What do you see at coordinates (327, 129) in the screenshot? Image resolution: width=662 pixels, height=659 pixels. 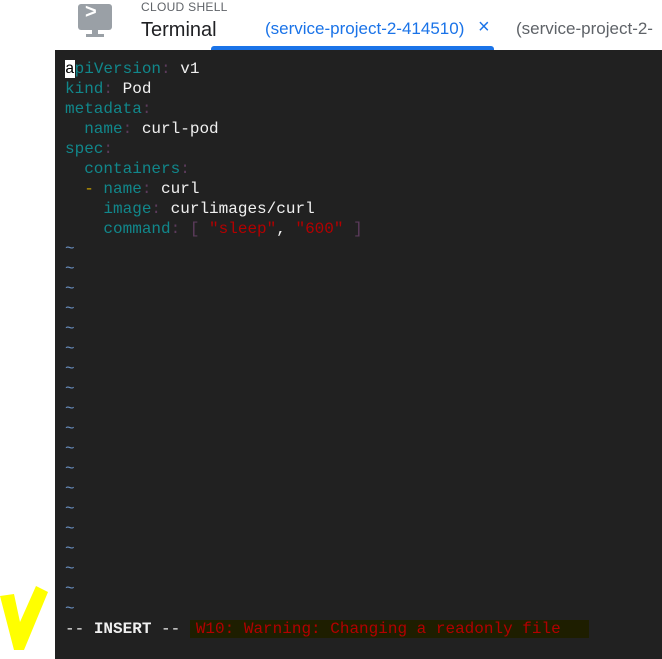 I see `code-line: name: curl-pod` at bounding box center [327, 129].